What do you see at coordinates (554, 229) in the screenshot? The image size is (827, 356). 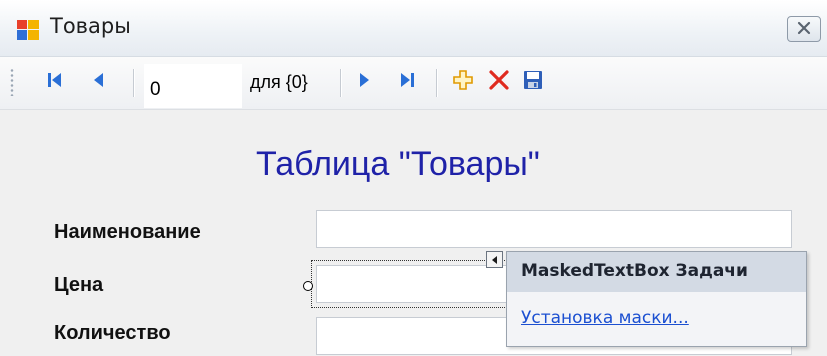 I see `name-textbox` at bounding box center [554, 229].